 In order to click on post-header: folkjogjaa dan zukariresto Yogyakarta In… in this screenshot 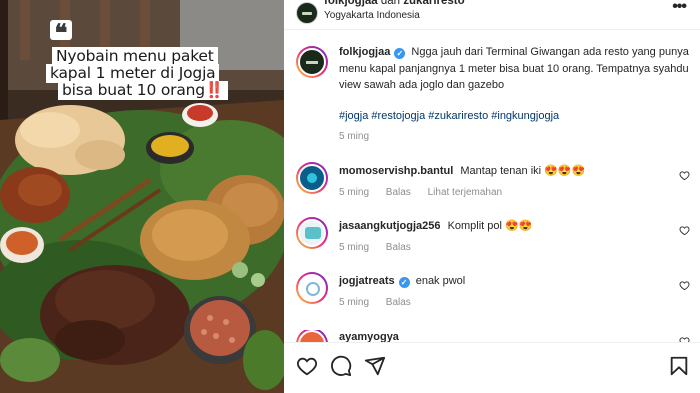, I will do `click(492, 15)`.